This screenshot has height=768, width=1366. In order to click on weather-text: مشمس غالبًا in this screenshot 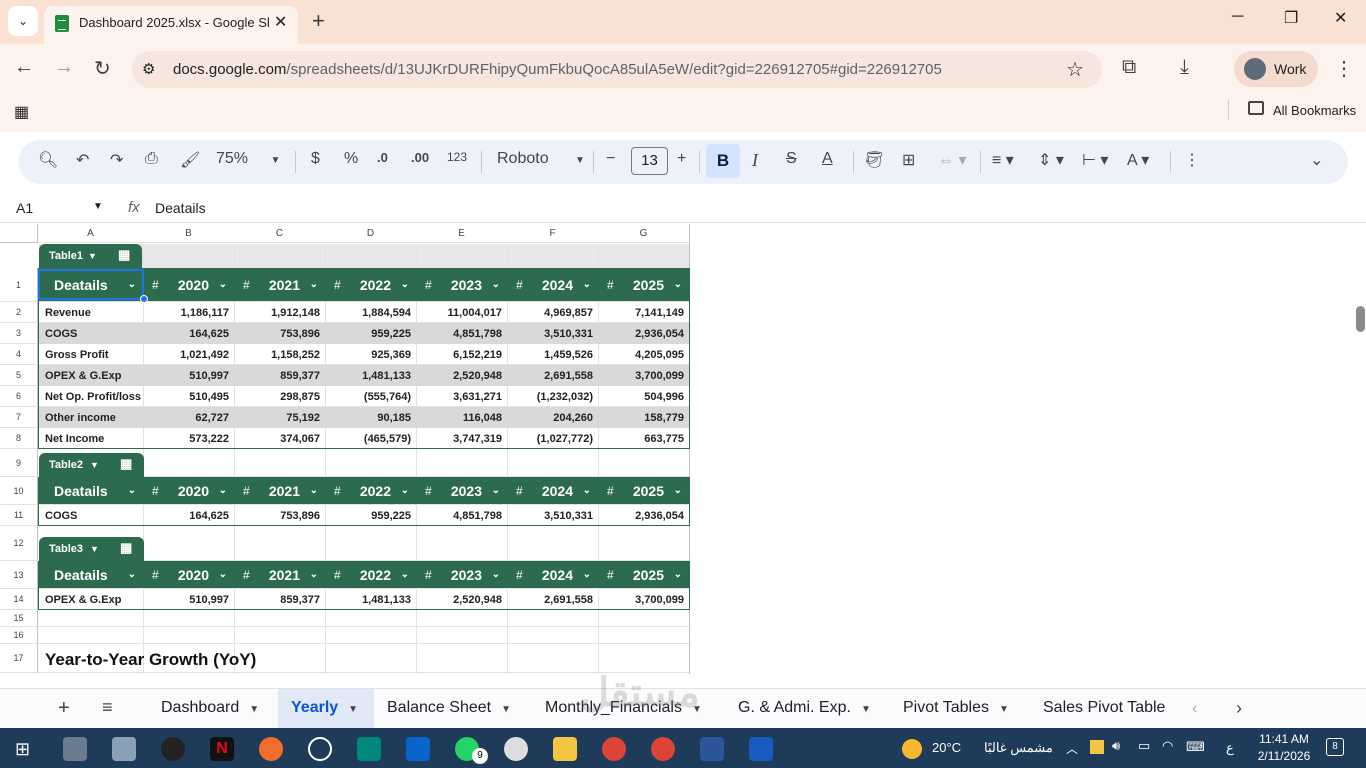, I will do `click(1018, 748)`.